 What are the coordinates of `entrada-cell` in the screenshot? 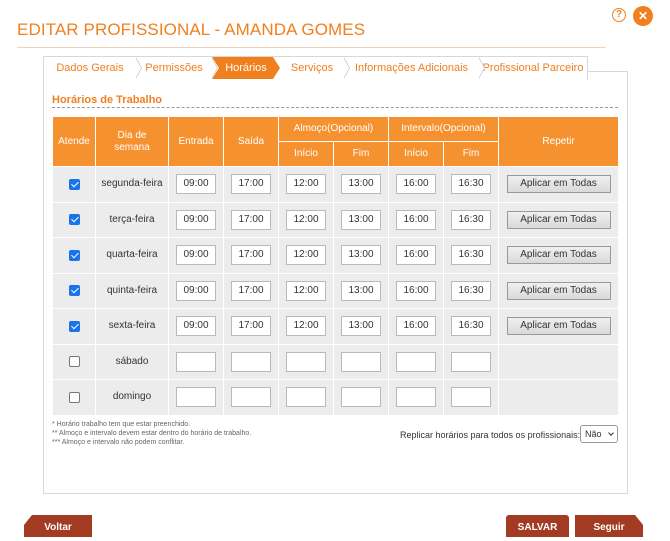 It's located at (196, 361).